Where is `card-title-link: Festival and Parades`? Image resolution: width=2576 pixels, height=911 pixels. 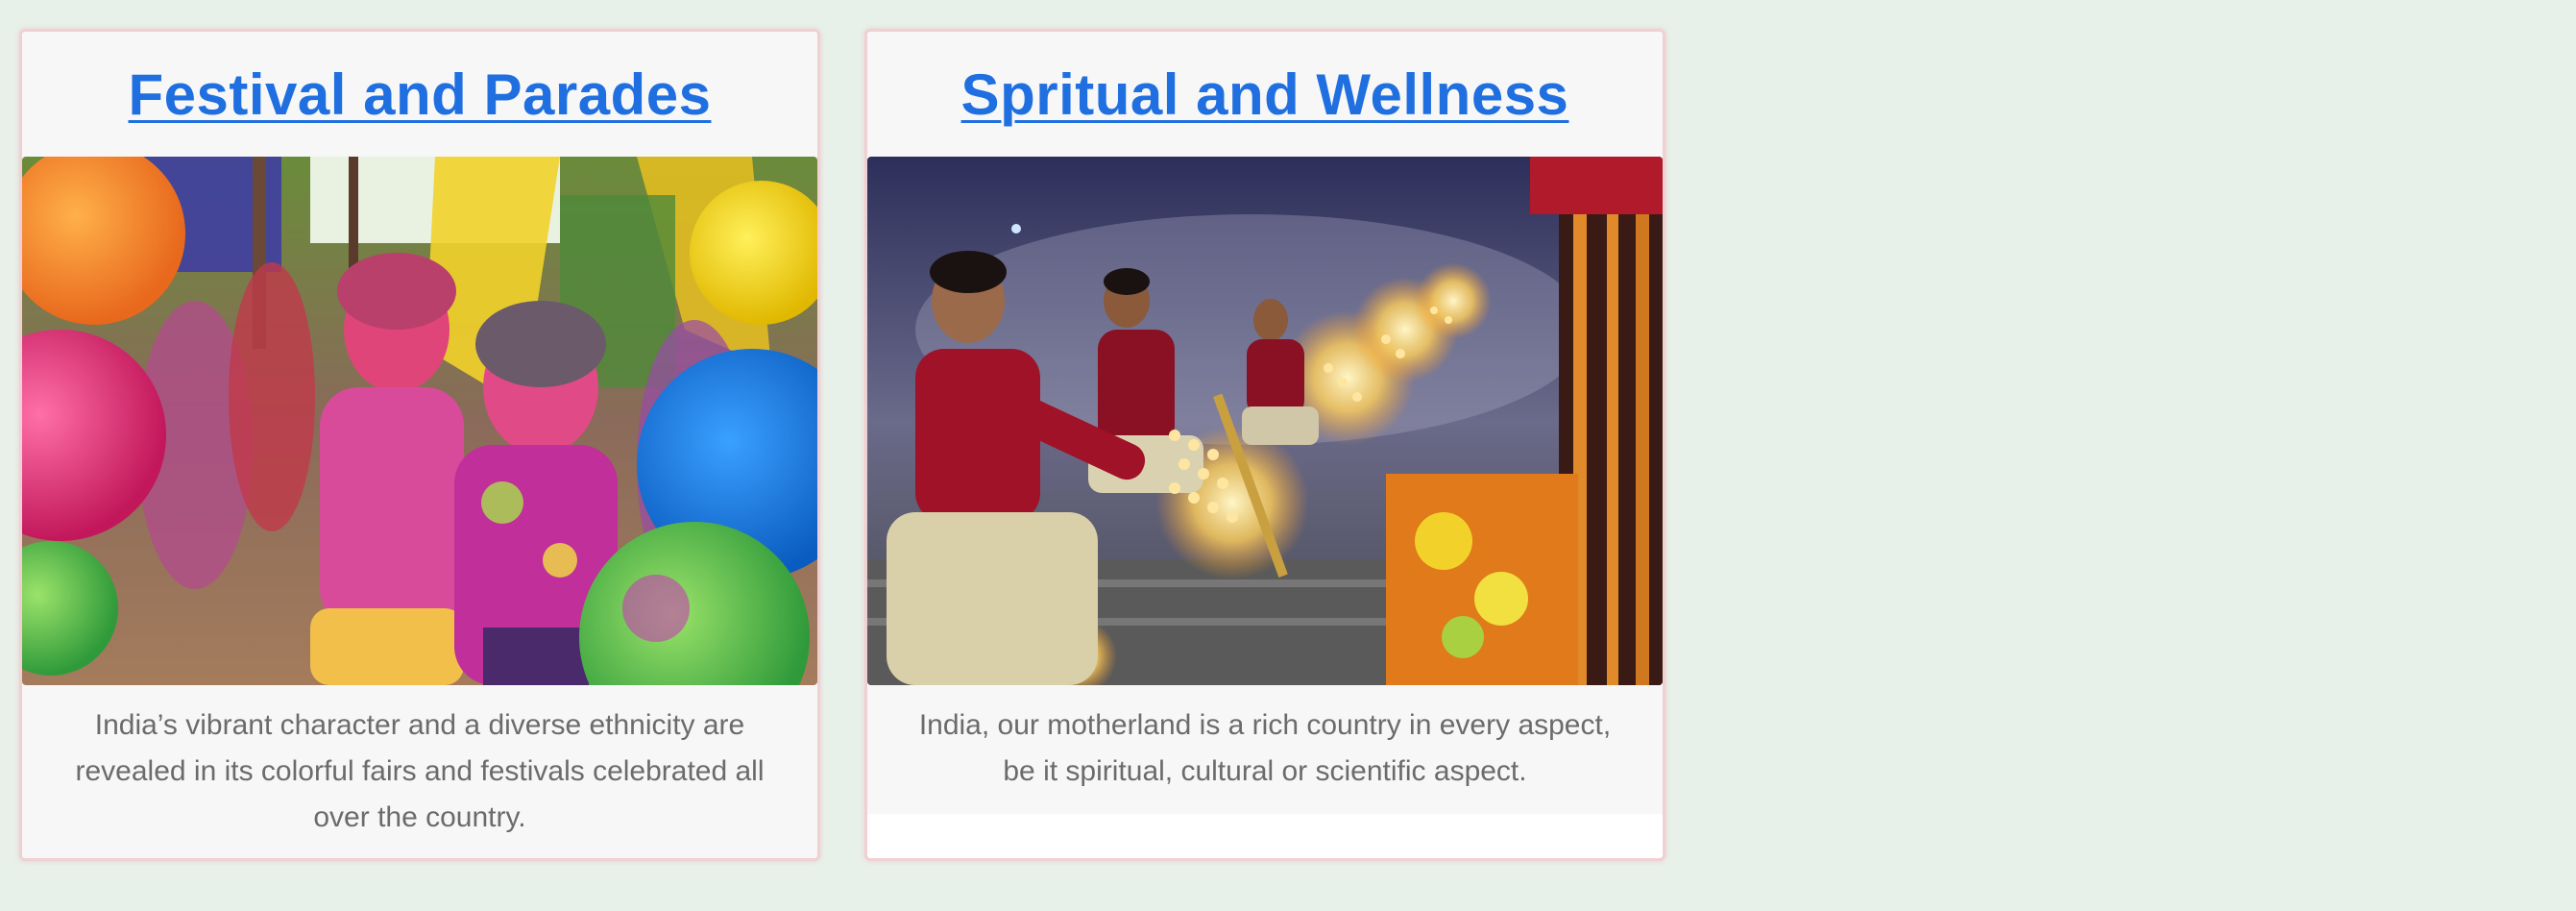 card-title-link: Festival and Parades is located at coordinates (420, 95).